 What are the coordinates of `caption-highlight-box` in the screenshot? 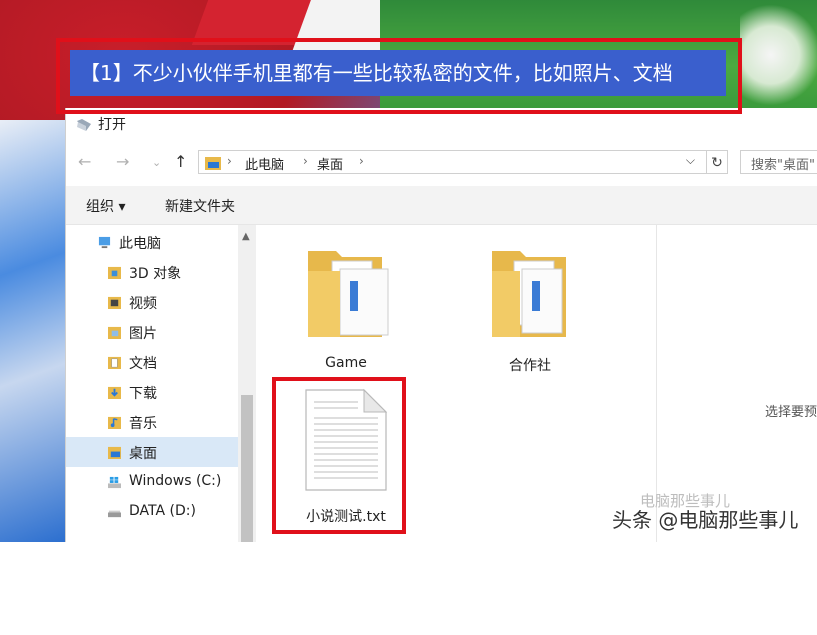 It's located at (399, 76).